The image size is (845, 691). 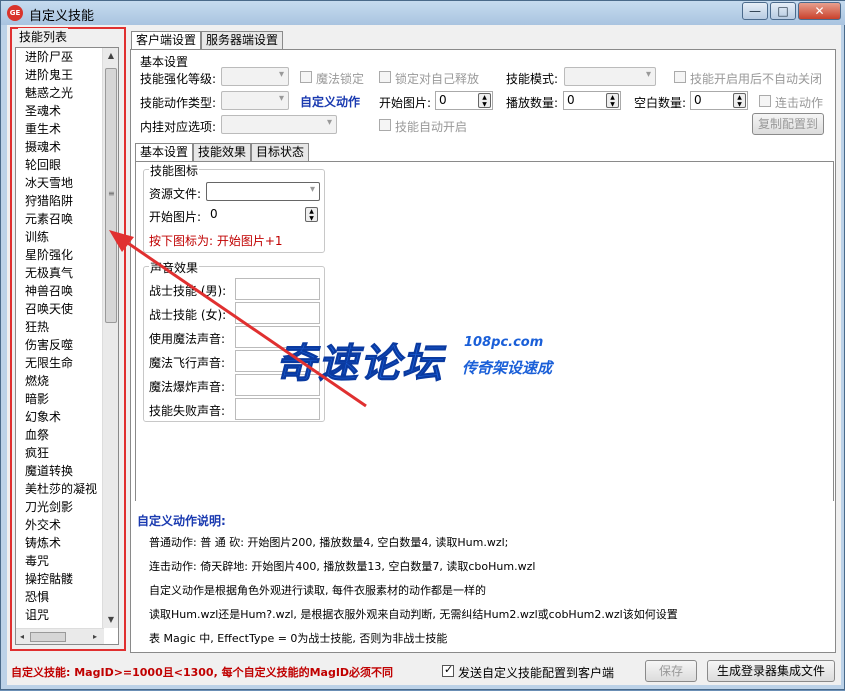 What do you see at coordinates (187, 411) in the screenshot?
I see `sound-row-label: 技能失败声音:` at bounding box center [187, 411].